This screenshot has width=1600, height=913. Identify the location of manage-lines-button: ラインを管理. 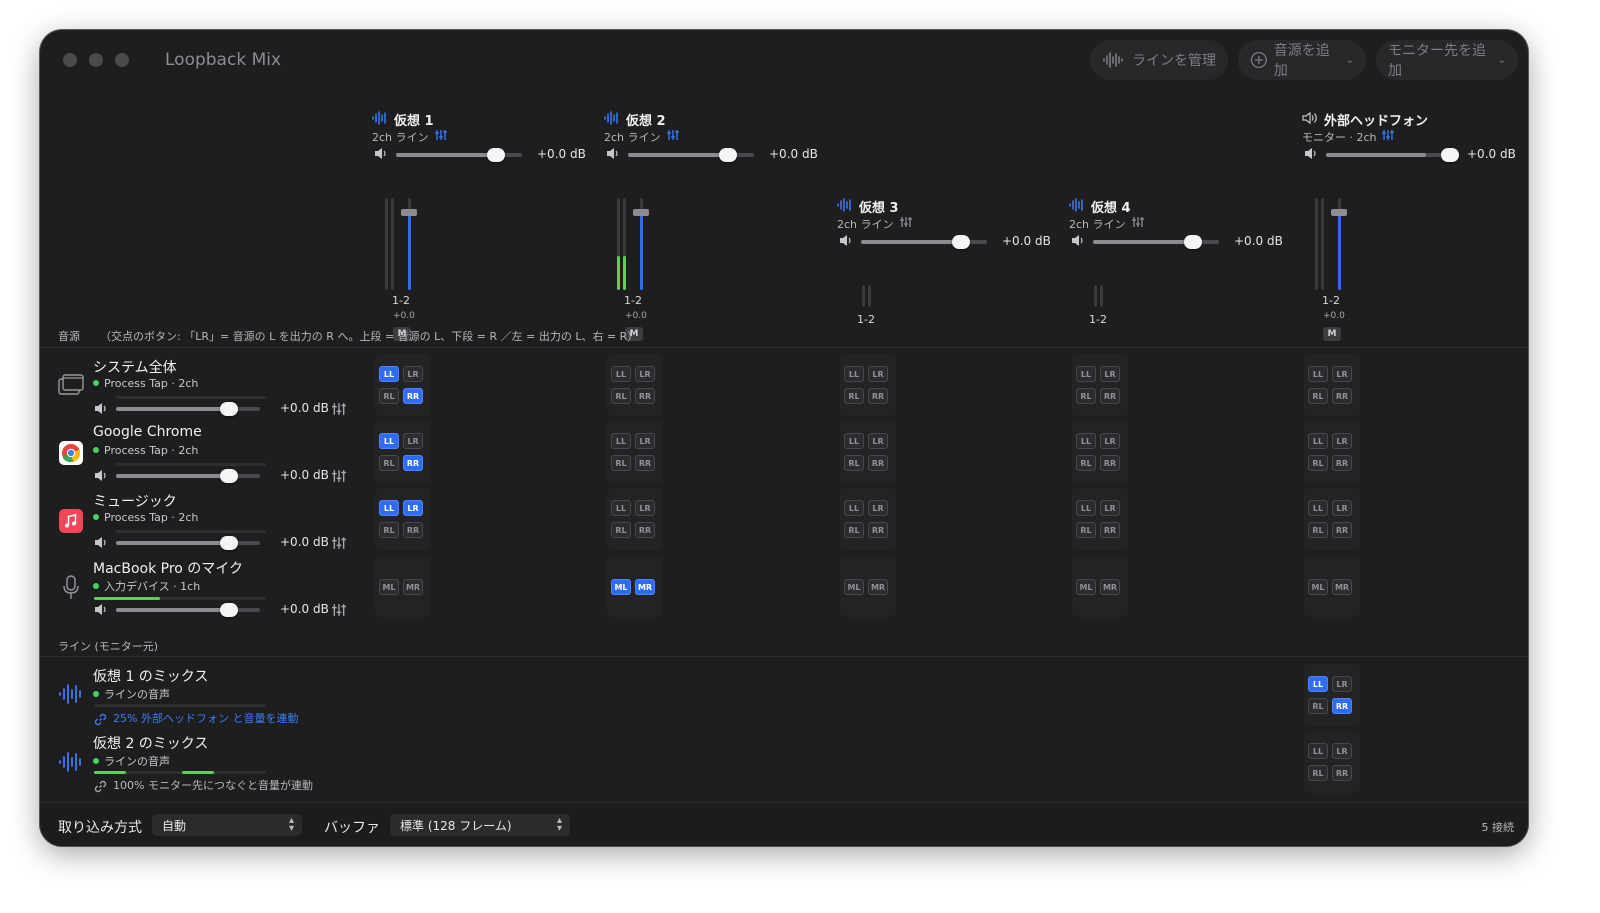
(1159, 60).